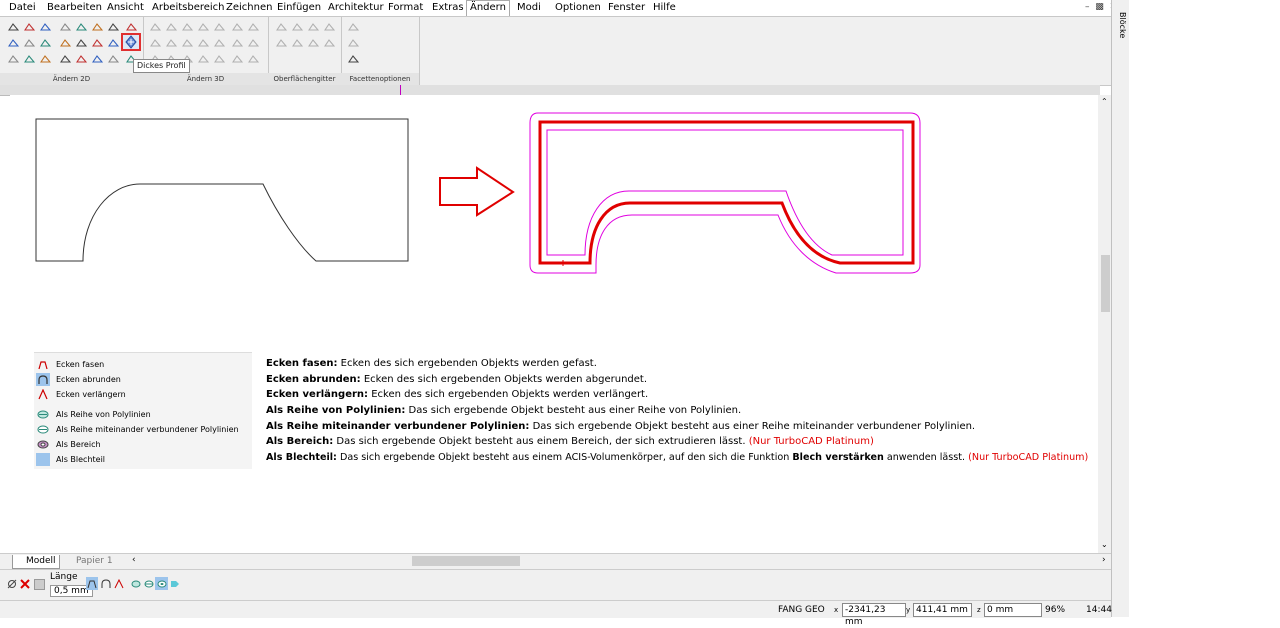  What do you see at coordinates (1104, 544) in the screenshot?
I see `scroll-down-icon: ⌄` at bounding box center [1104, 544].